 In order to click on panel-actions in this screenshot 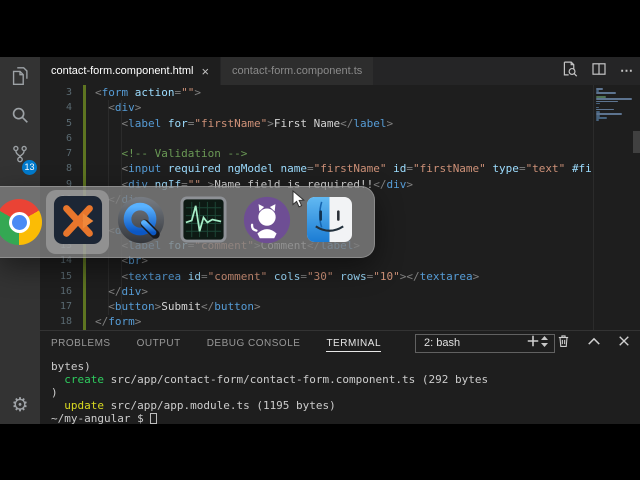, I will do `click(578, 343)`.